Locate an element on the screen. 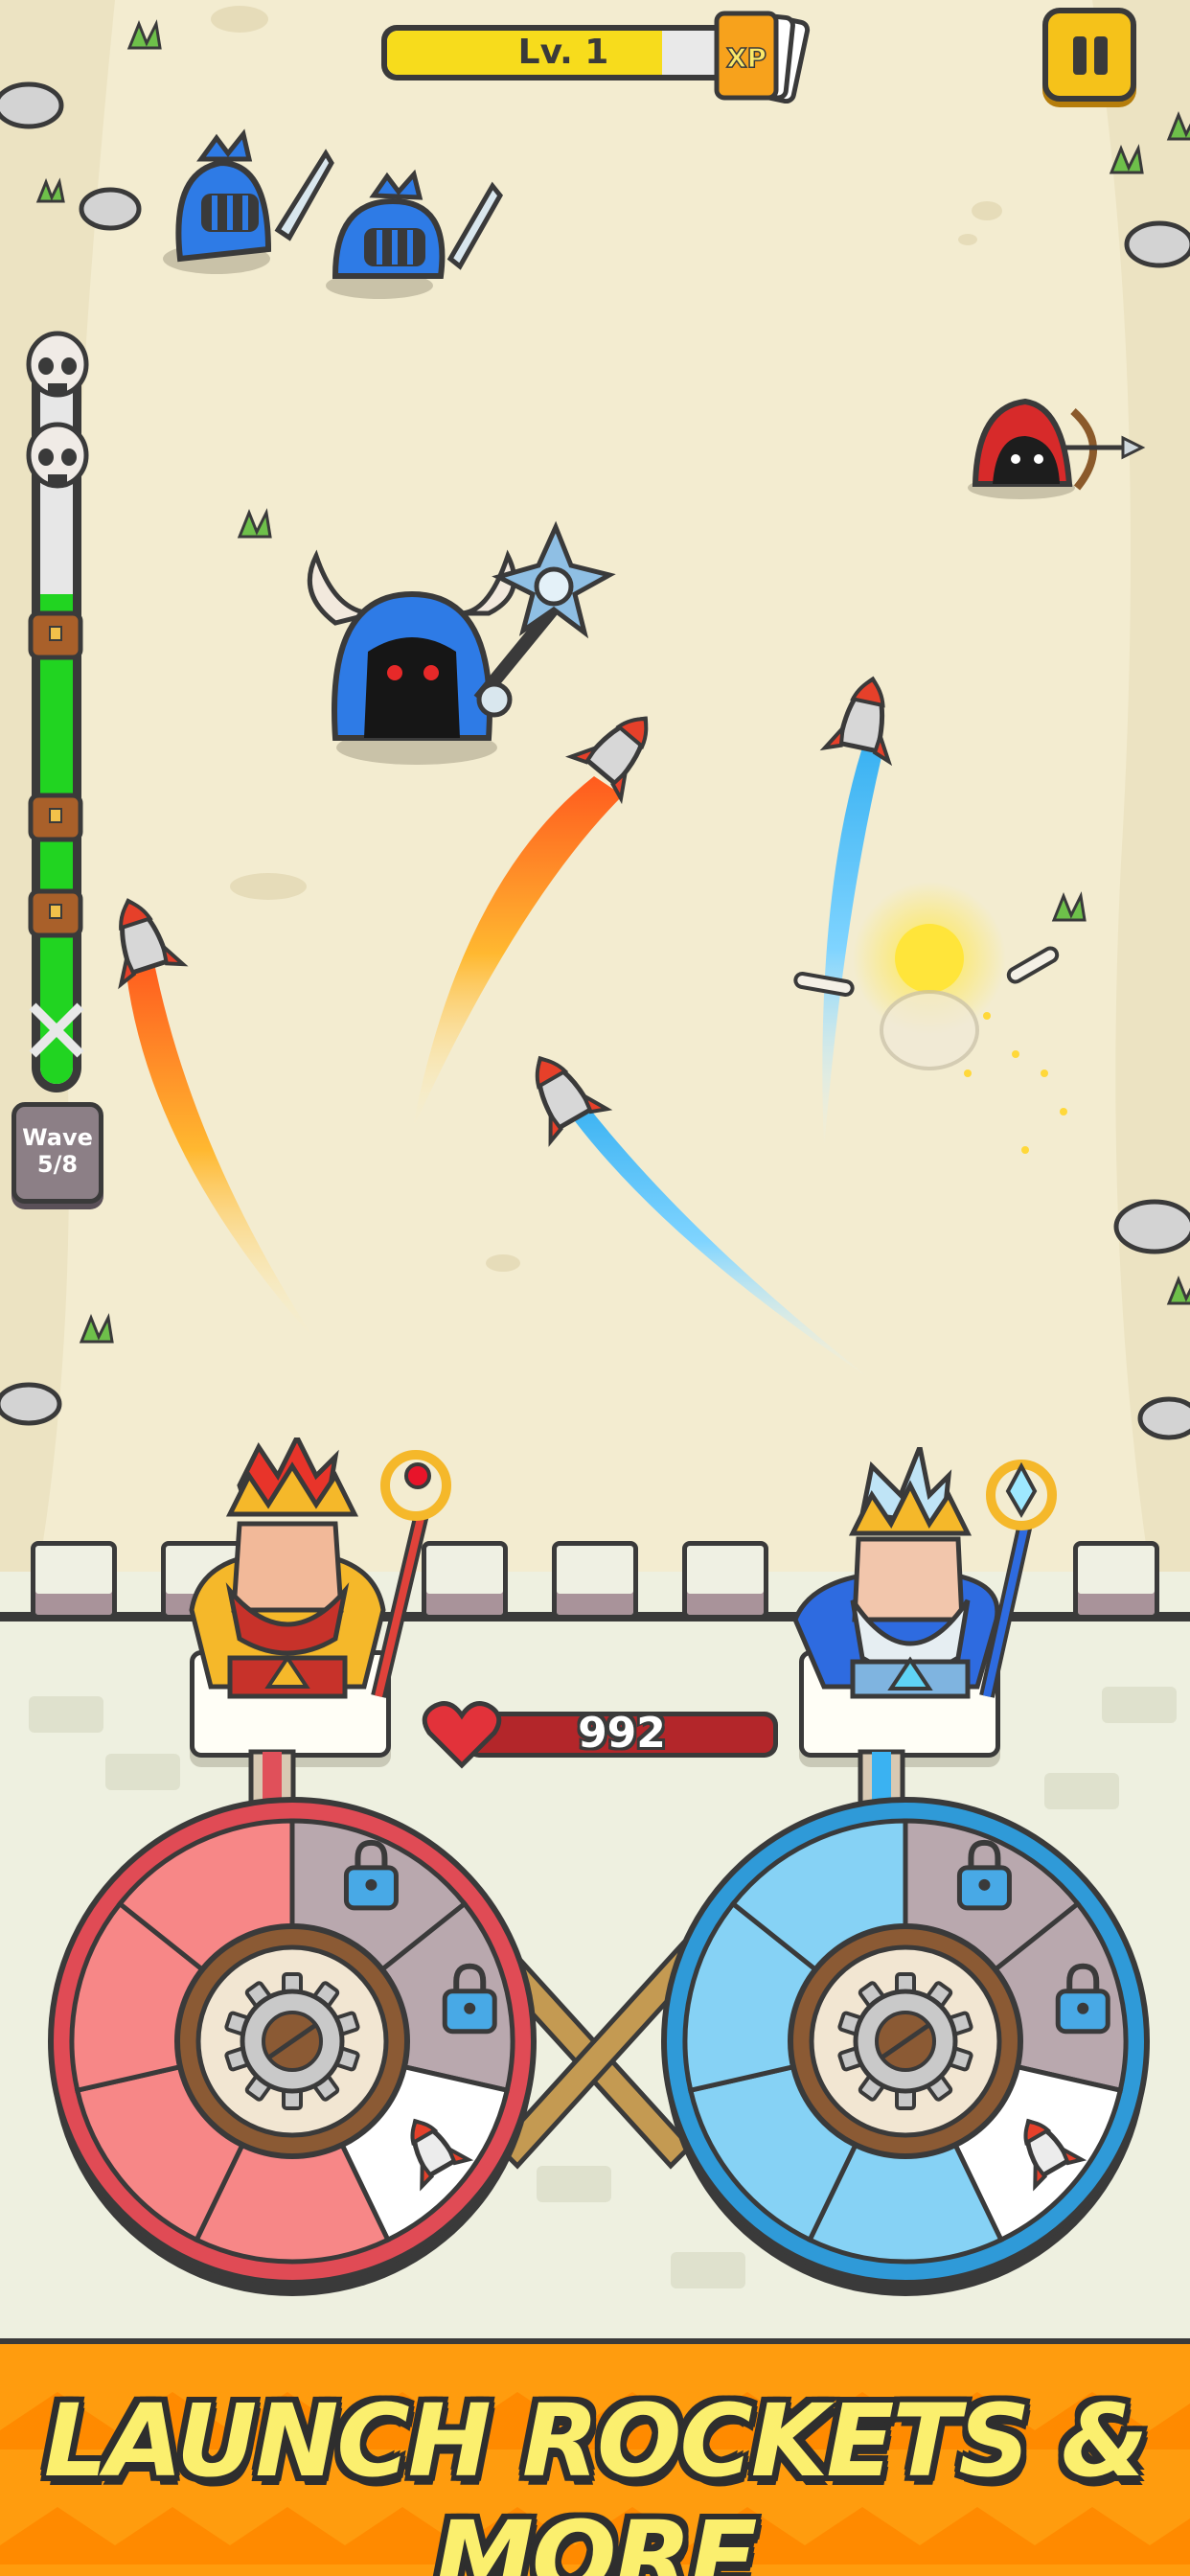 The width and height of the screenshot is (1190, 2576). fire-king-hero is located at coordinates (316, 1576).